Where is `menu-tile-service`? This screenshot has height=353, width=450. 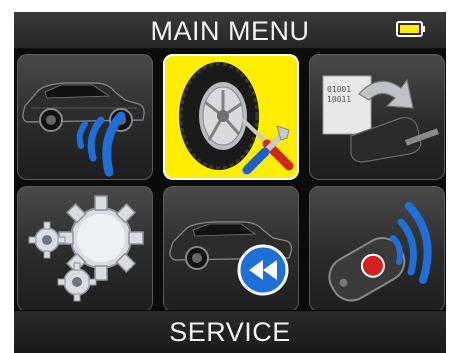
menu-tile-service is located at coordinates (231, 117).